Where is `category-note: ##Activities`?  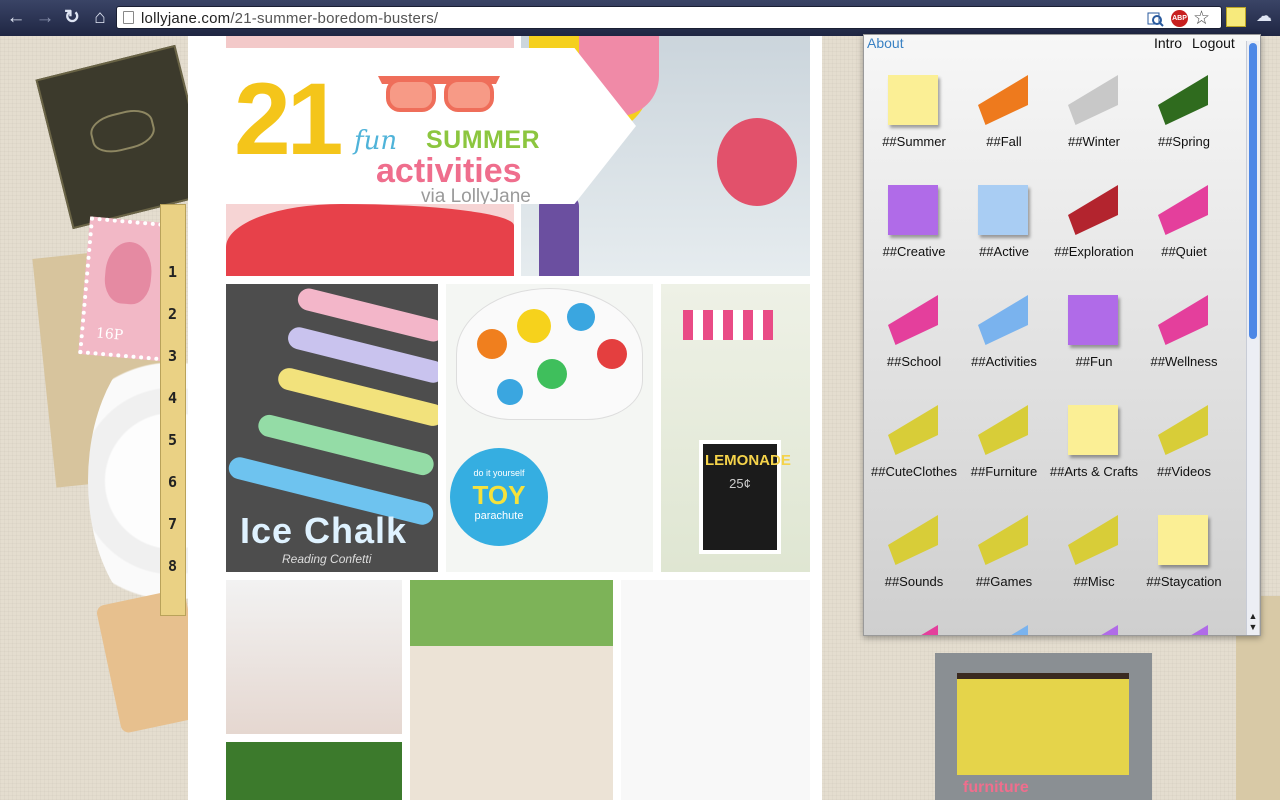 category-note: ##Activities is located at coordinates (999, 345).